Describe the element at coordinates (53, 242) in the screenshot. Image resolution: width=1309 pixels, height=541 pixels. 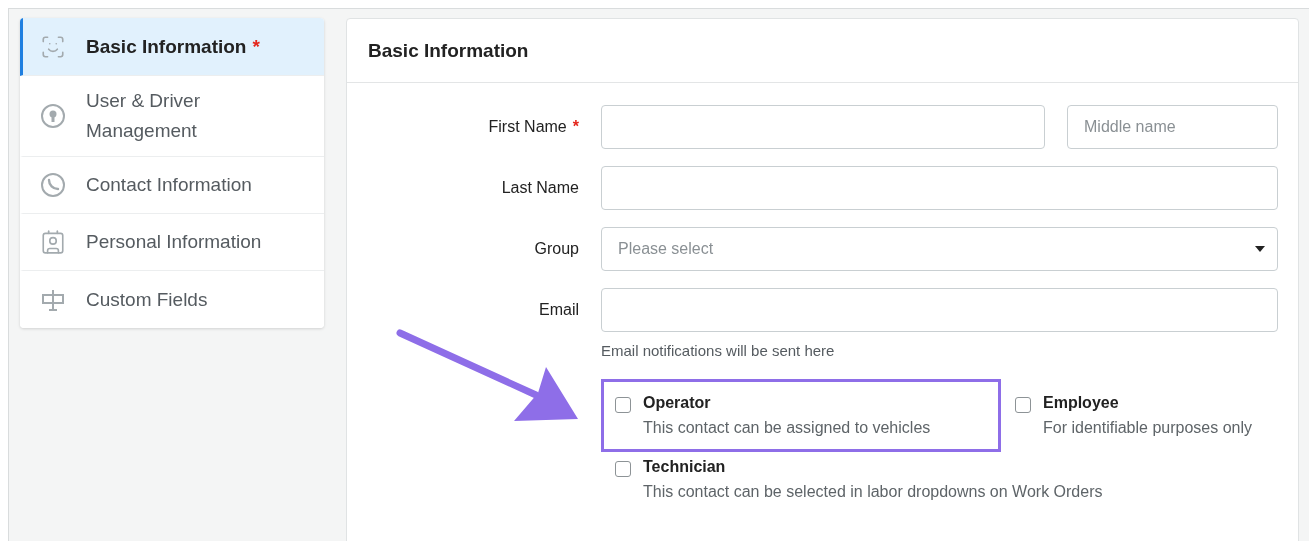
I see `id-badge-icon` at that location.